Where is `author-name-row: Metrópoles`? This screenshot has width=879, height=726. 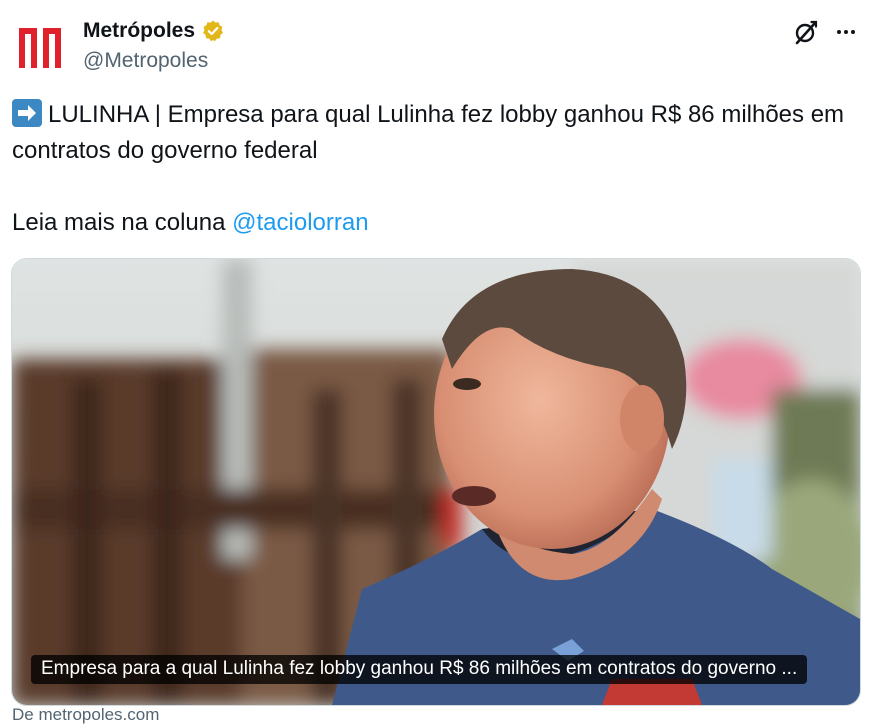 author-name-row: Metrópoles is located at coordinates (154, 31).